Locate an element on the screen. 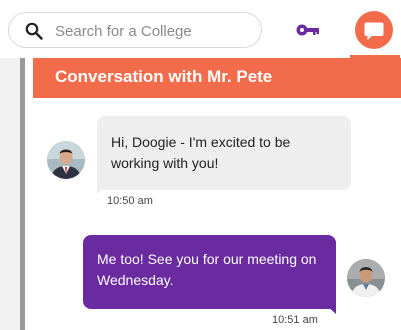 The width and height of the screenshot is (401, 330). message-timestamp: 10:51 am is located at coordinates (295, 320).